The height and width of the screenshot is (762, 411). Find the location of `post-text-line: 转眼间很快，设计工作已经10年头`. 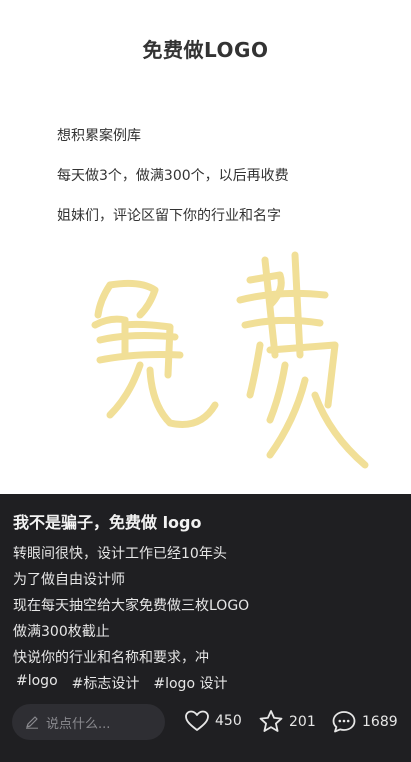

post-text-line: 转眼间很快，设计工作已经10年头 is located at coordinates (120, 554).